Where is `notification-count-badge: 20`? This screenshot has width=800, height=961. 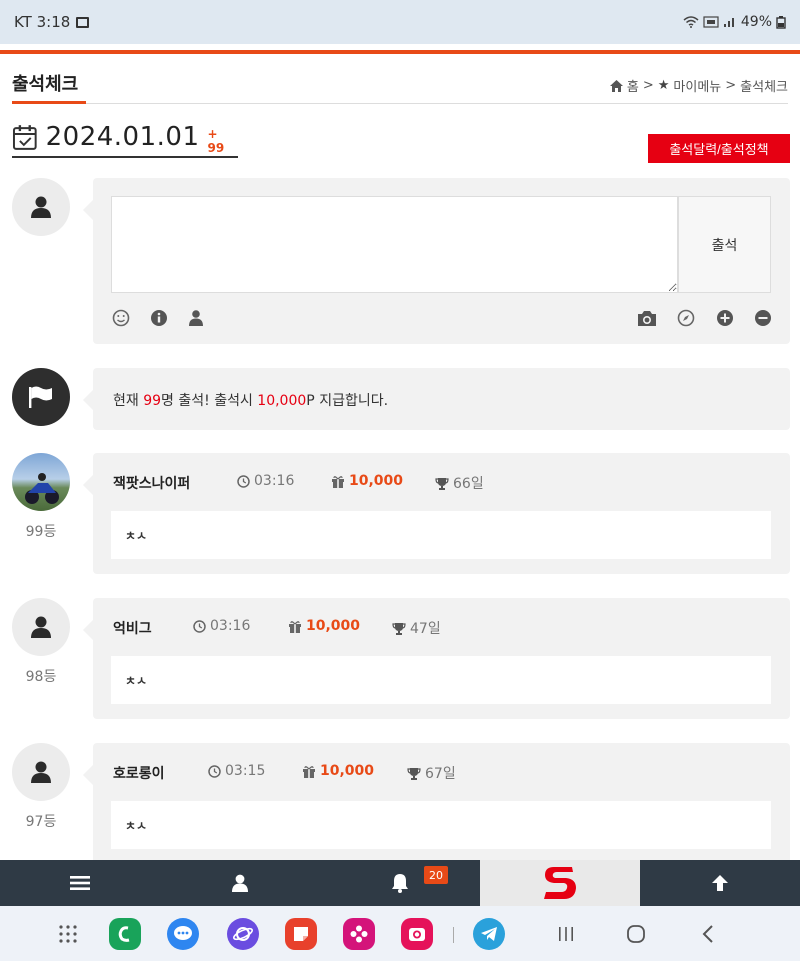 notification-count-badge: 20 is located at coordinates (436, 875).